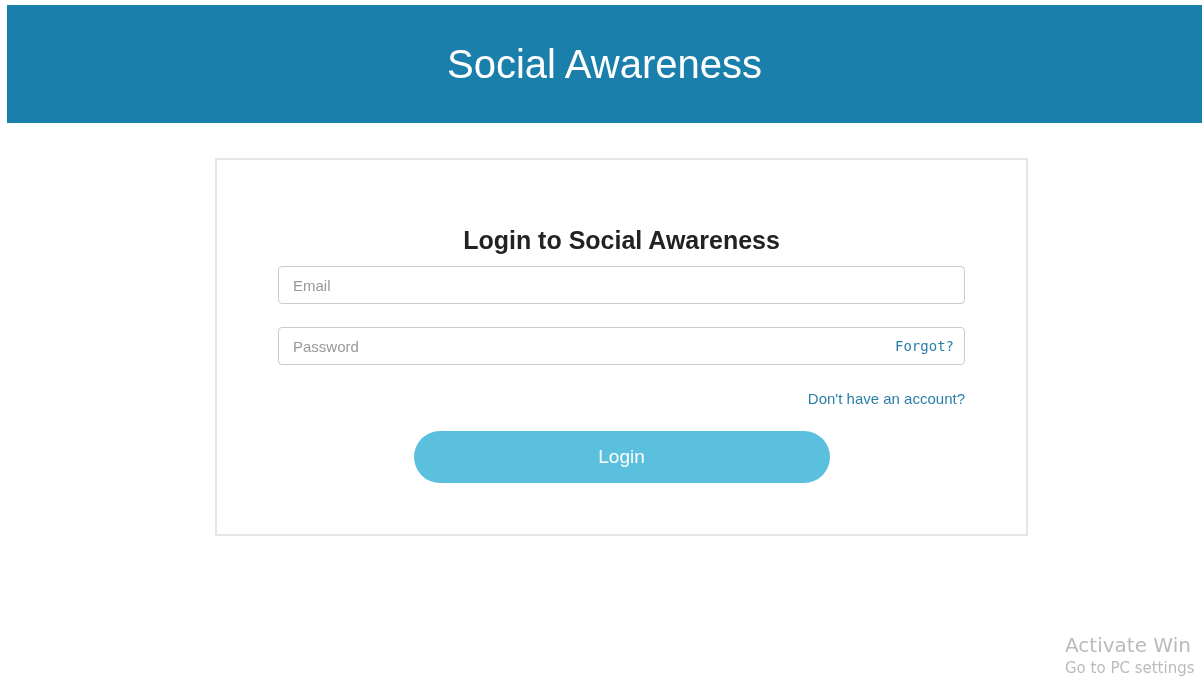 The height and width of the screenshot is (686, 1202). What do you see at coordinates (1128, 645) in the screenshot?
I see `activation-notice-title: Activate Win` at bounding box center [1128, 645].